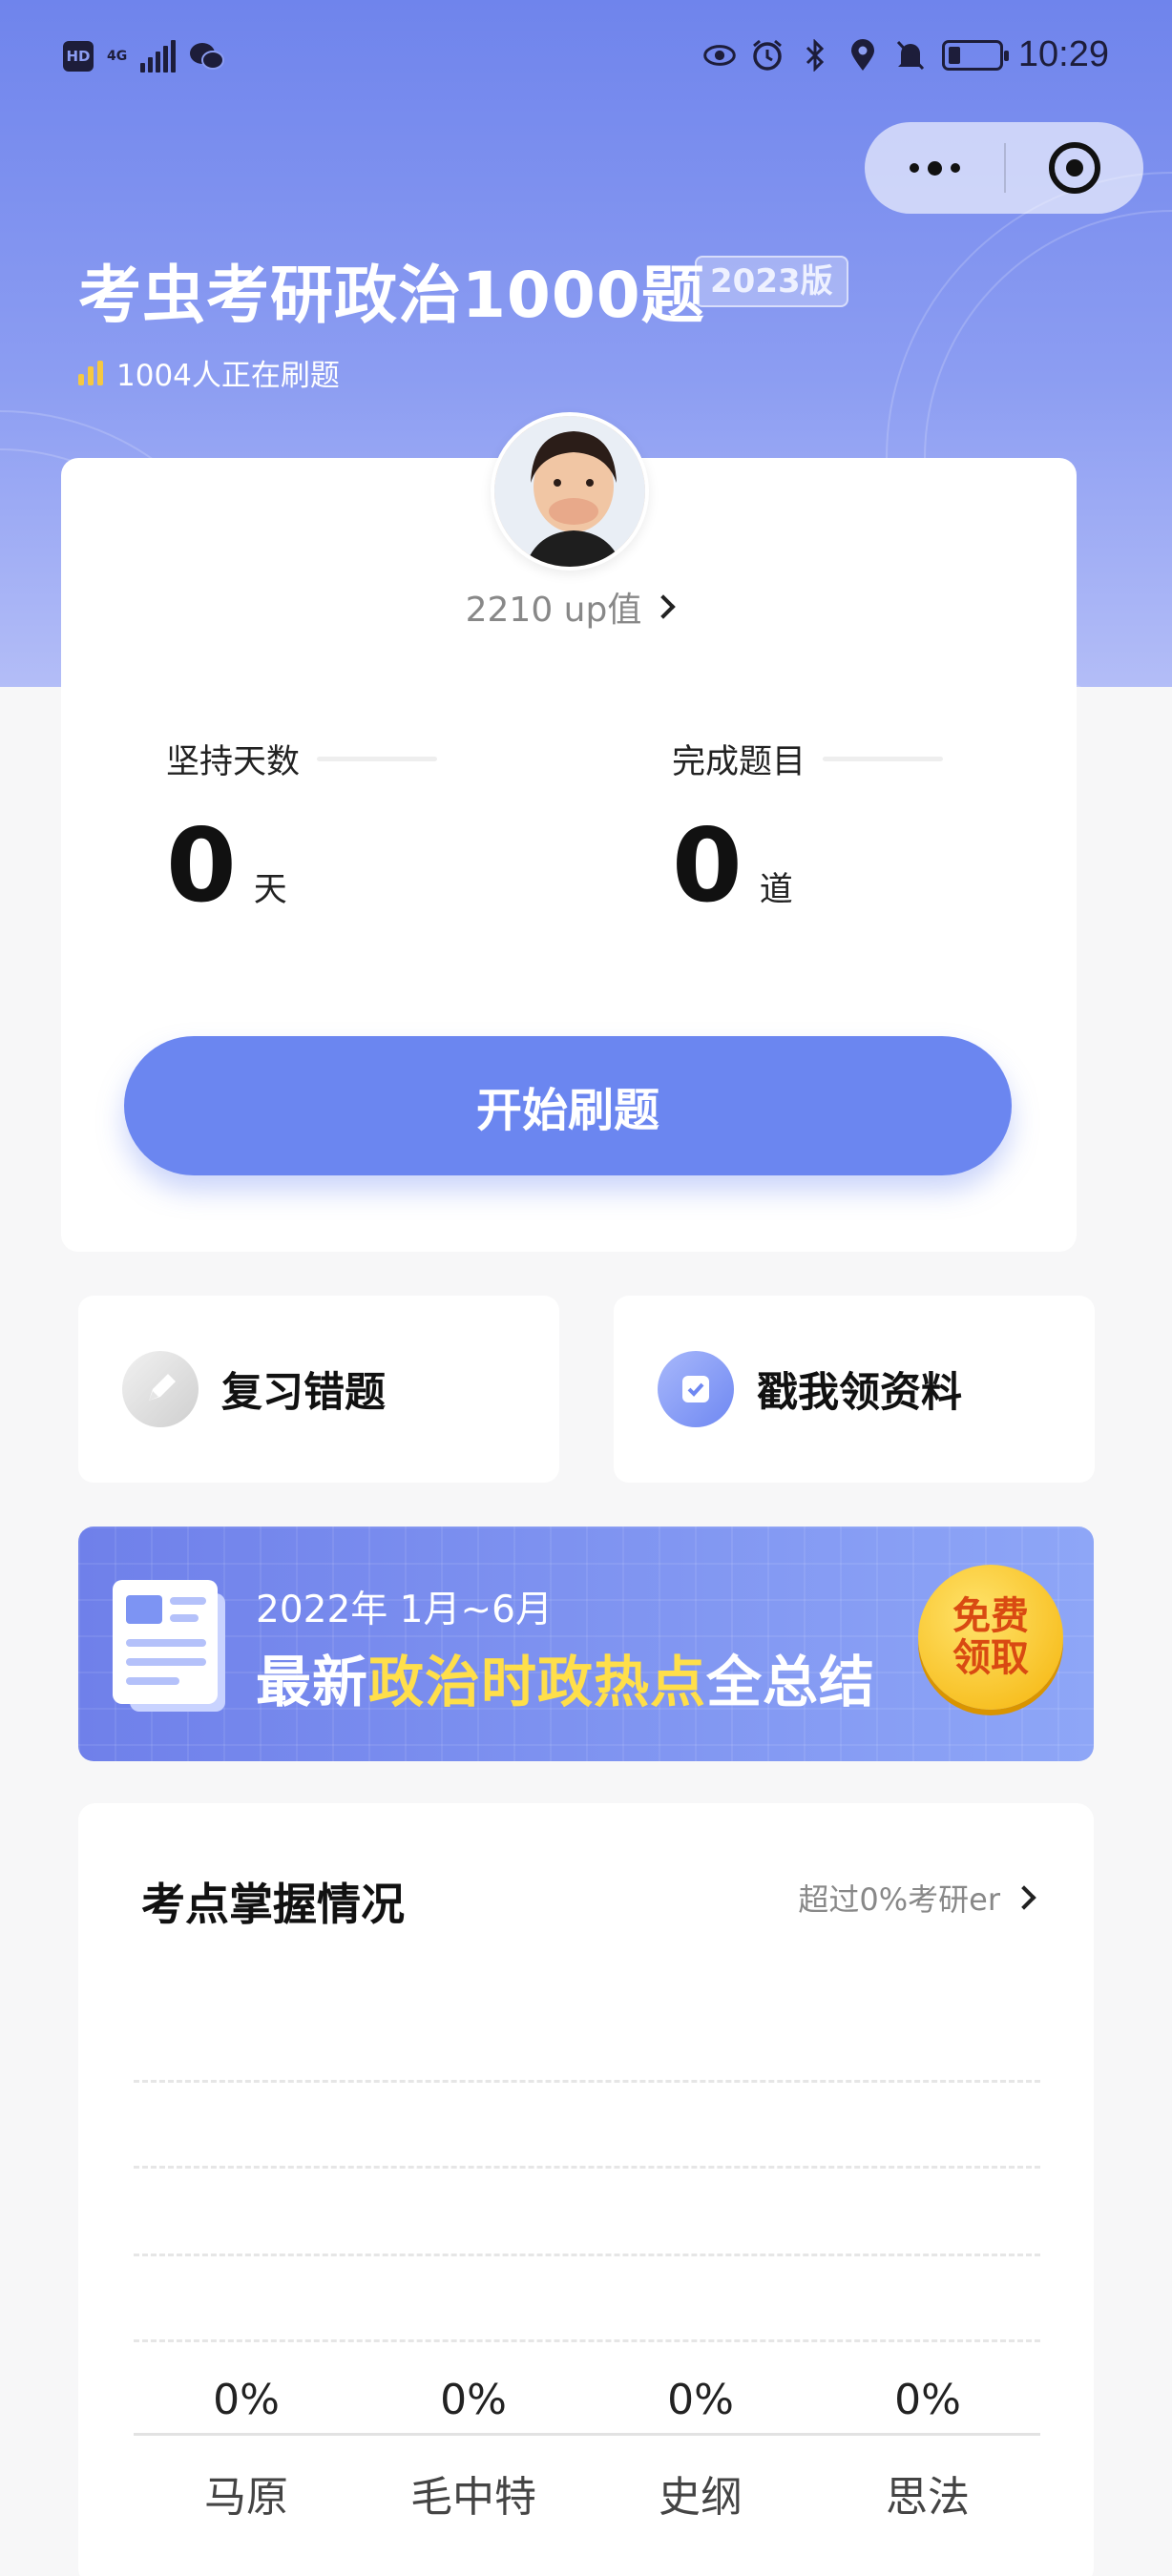 The image size is (1172, 2576). I want to click on stat-unit: 天, so click(270, 890).